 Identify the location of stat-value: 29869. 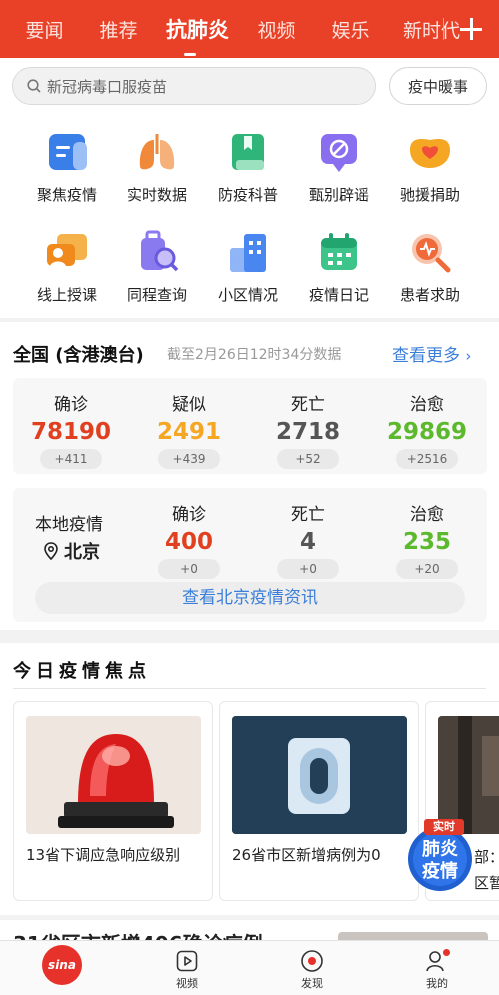
(427, 432).